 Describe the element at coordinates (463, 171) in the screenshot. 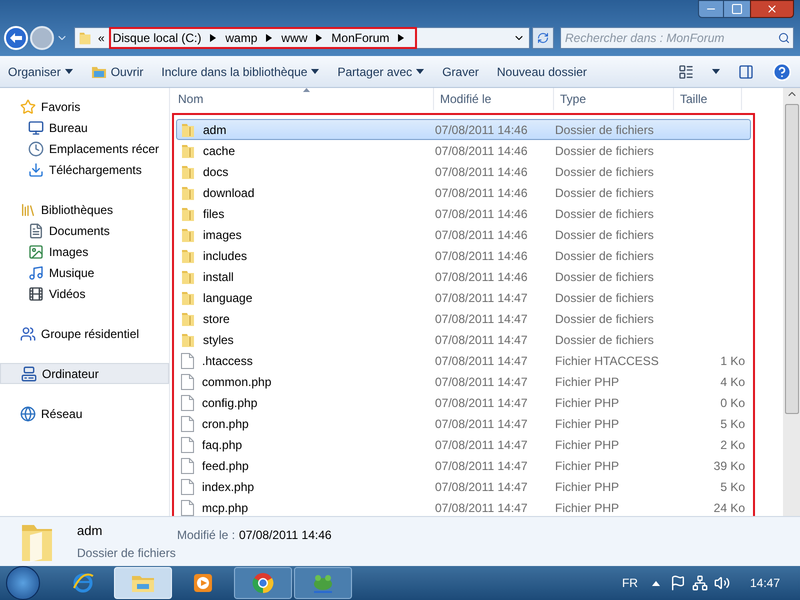

I see `file-row: docs 07/08/2011 14:46 Dossier de fichiers` at that location.